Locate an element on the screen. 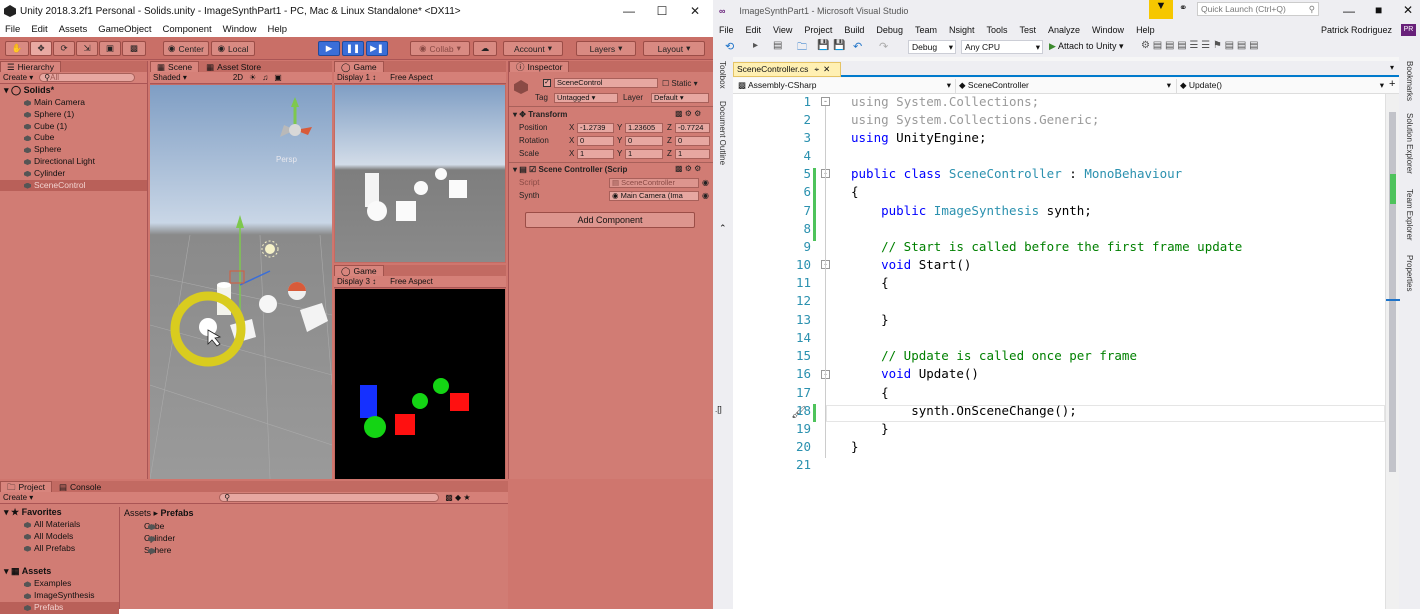  bookmarks-tab: Bookmarks is located at coordinates (1409, 81).